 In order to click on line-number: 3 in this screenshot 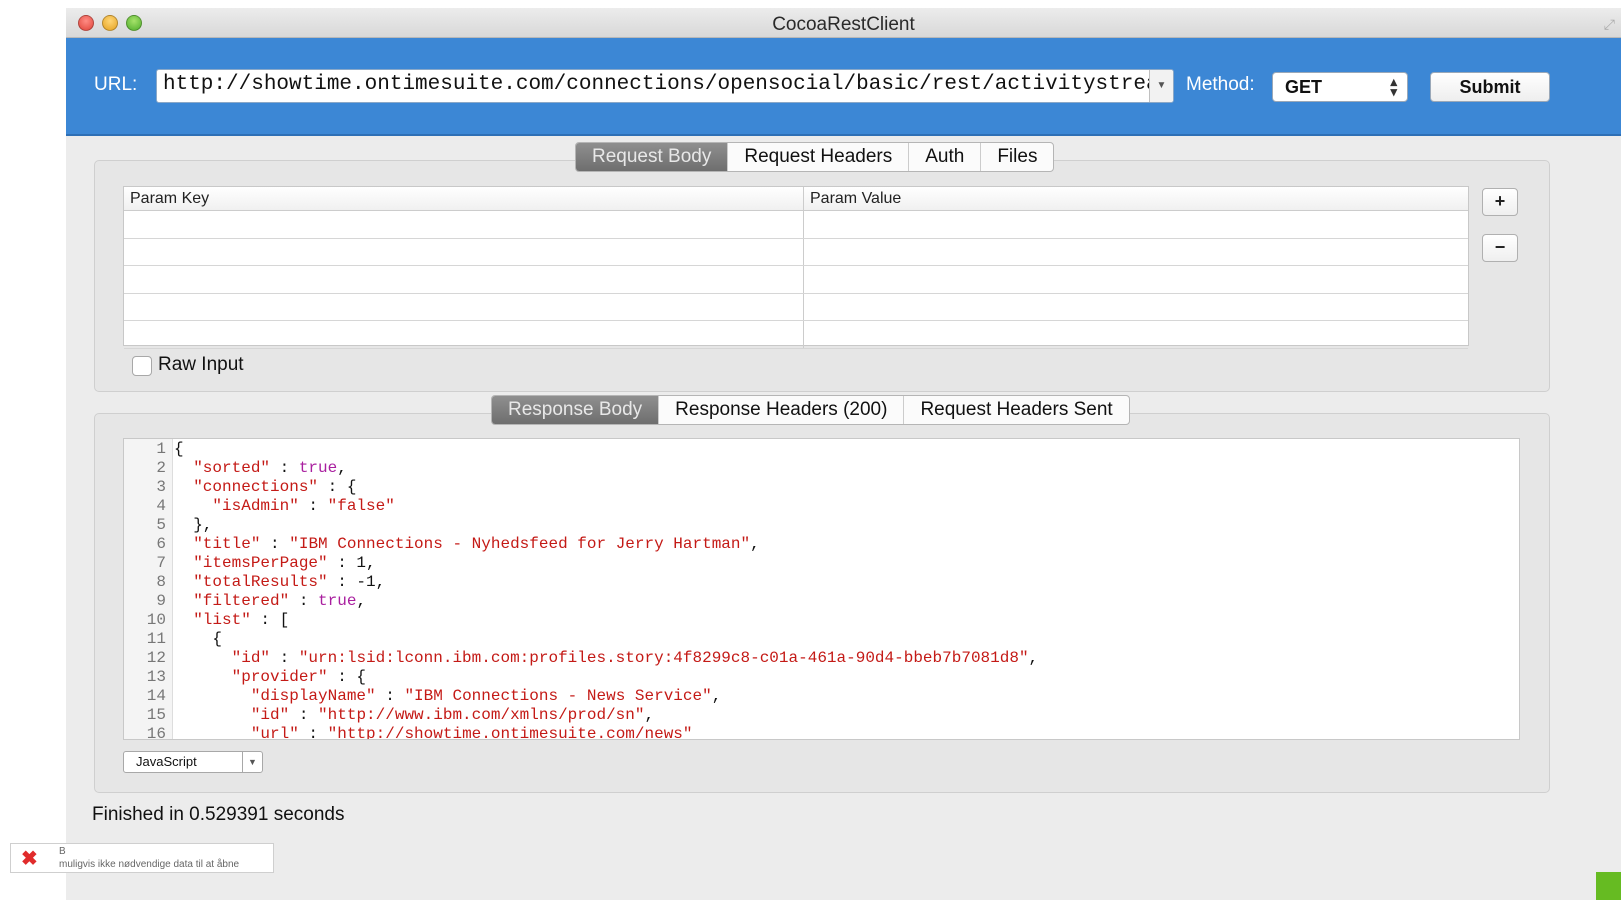, I will do `click(161, 487)`.